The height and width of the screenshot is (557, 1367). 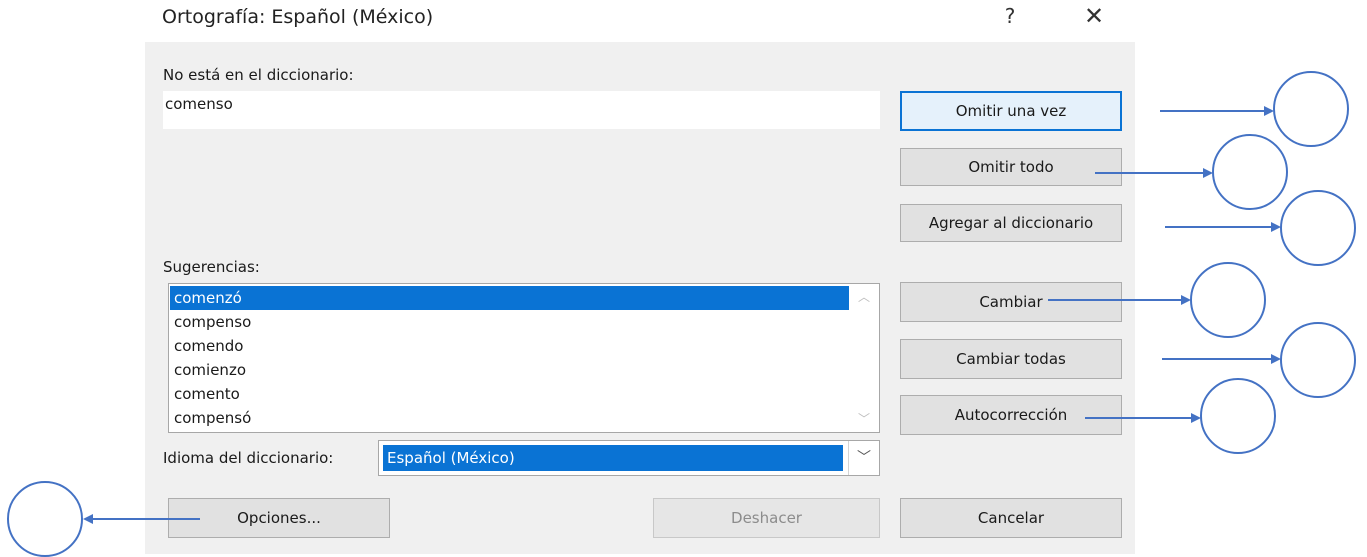 What do you see at coordinates (45, 519) in the screenshot?
I see `annotation-circle-options` at bounding box center [45, 519].